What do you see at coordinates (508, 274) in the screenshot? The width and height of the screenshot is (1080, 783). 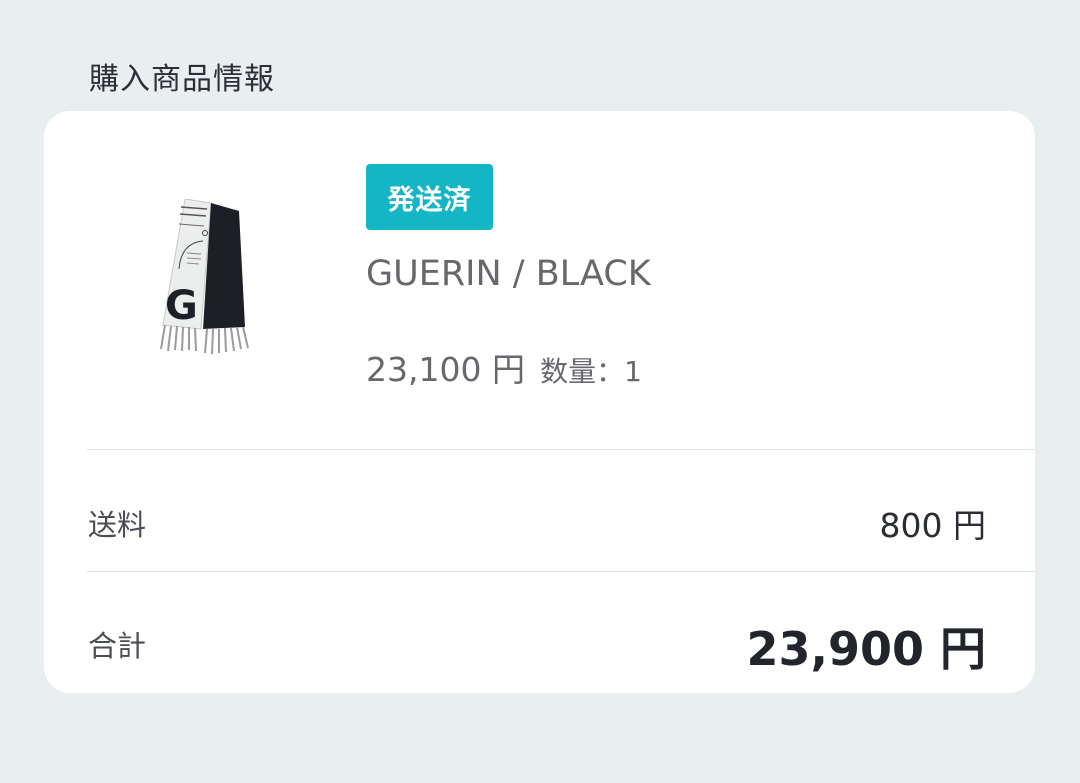 I see `product-name: GUERIN / BLACK` at bounding box center [508, 274].